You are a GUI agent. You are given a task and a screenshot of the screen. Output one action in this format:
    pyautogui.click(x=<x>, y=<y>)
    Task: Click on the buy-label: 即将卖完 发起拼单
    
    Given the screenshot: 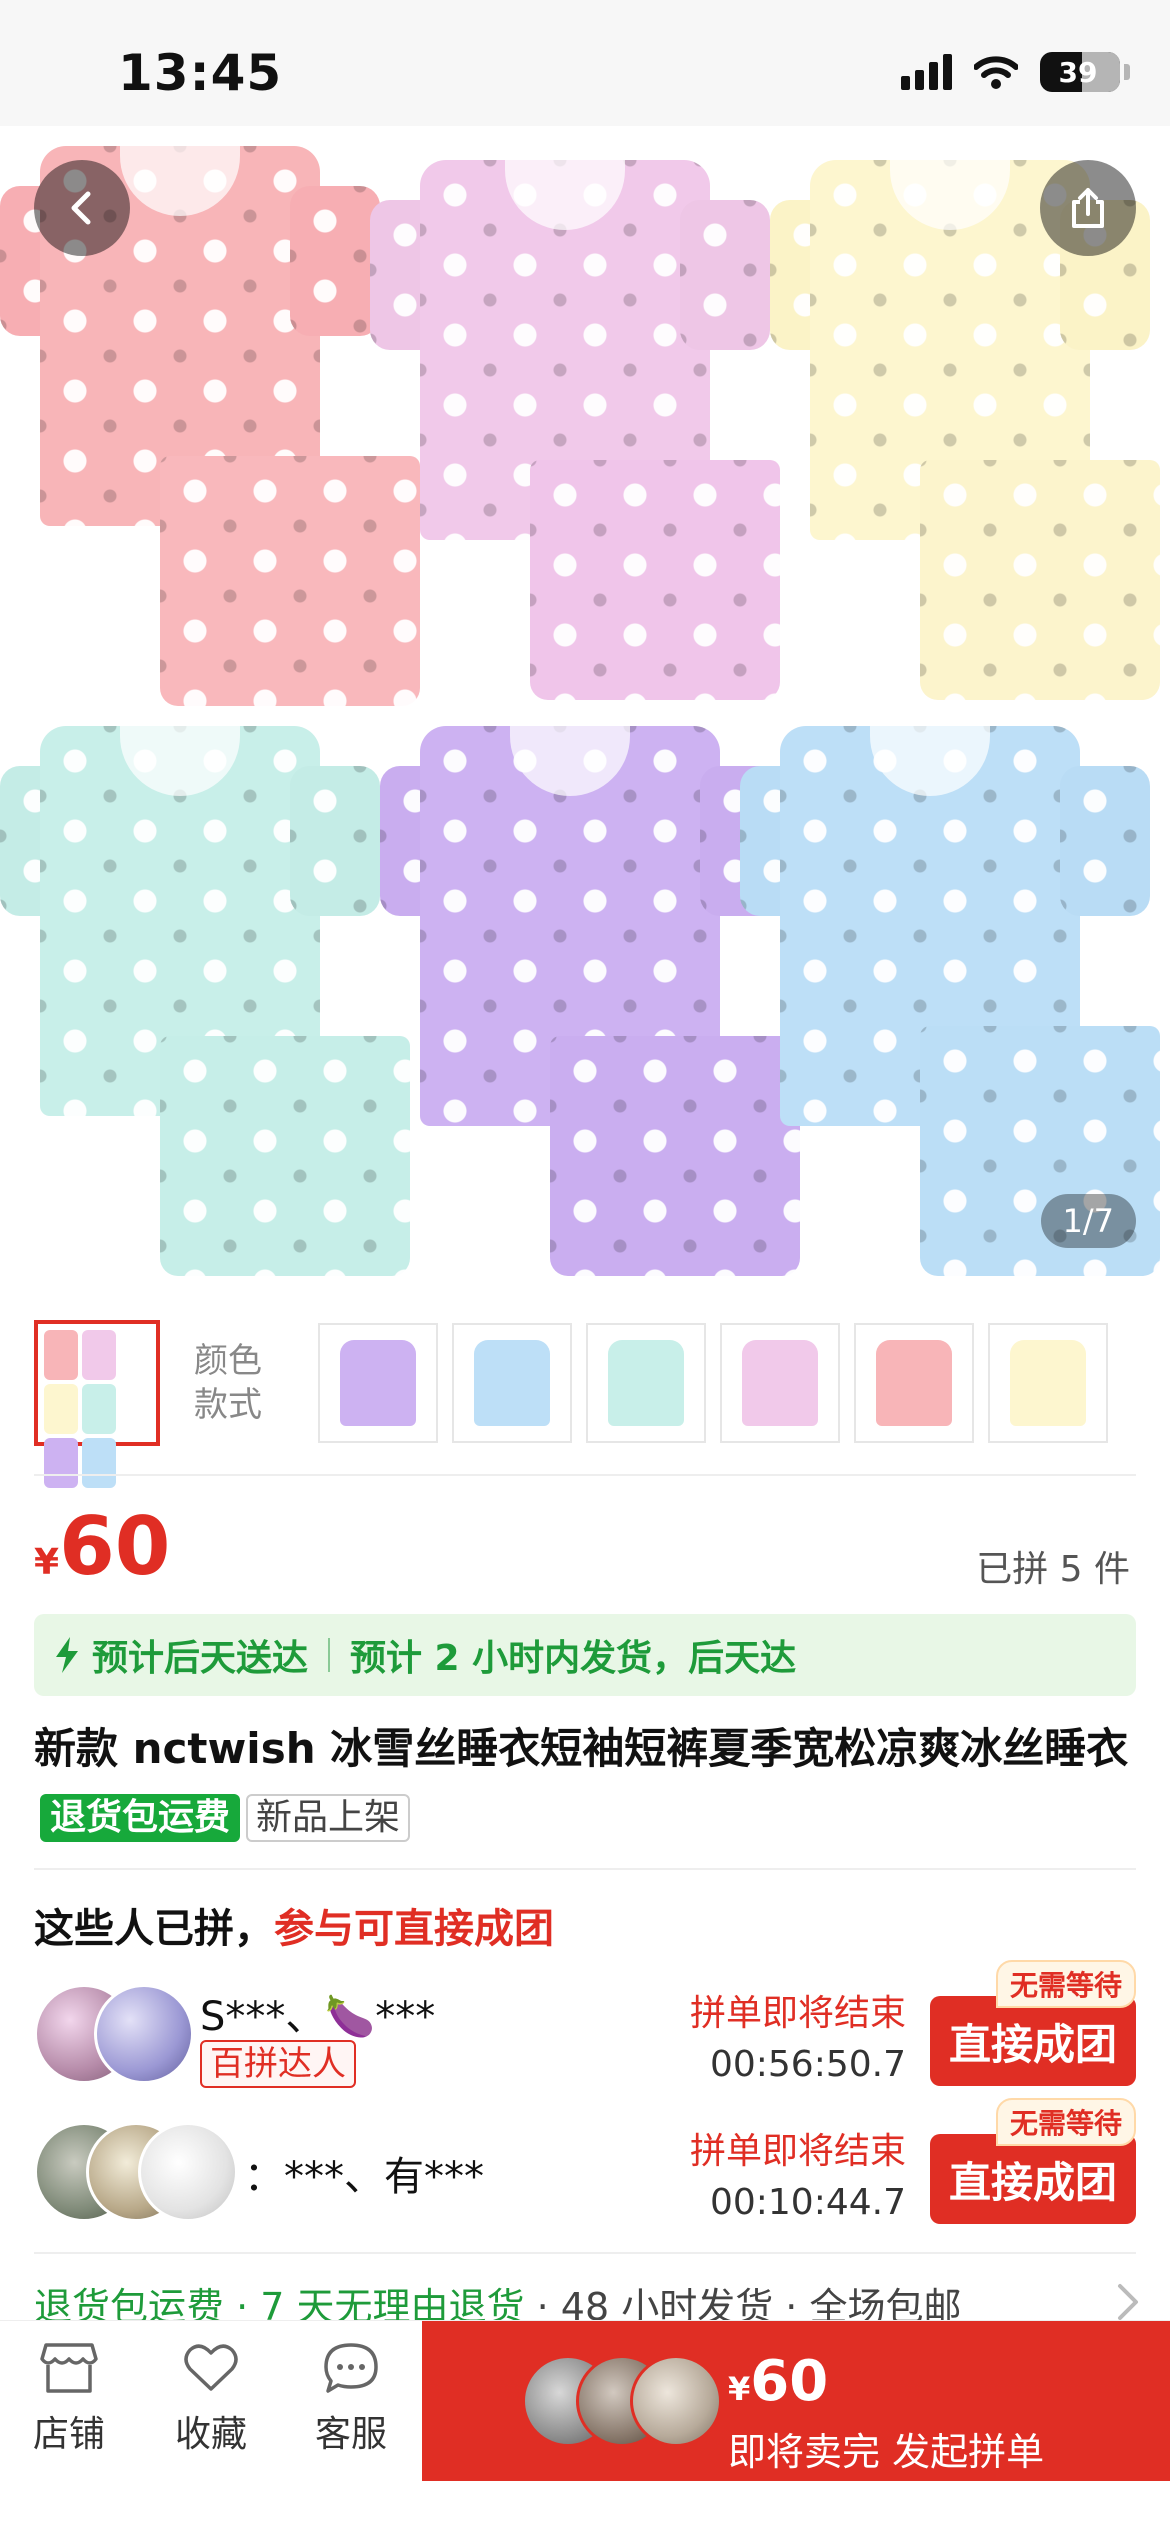 What is the action you would take?
    pyautogui.click(x=886, y=2452)
    